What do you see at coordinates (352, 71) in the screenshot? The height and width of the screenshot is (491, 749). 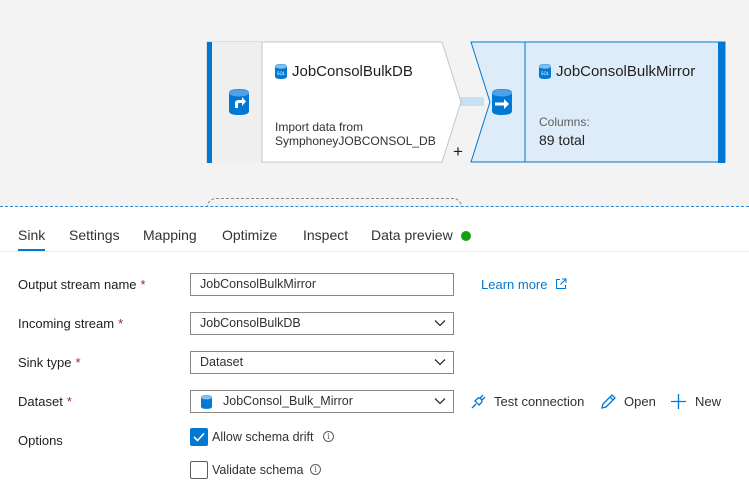 I see `source-node-title: JobConsolBulkDB` at bounding box center [352, 71].